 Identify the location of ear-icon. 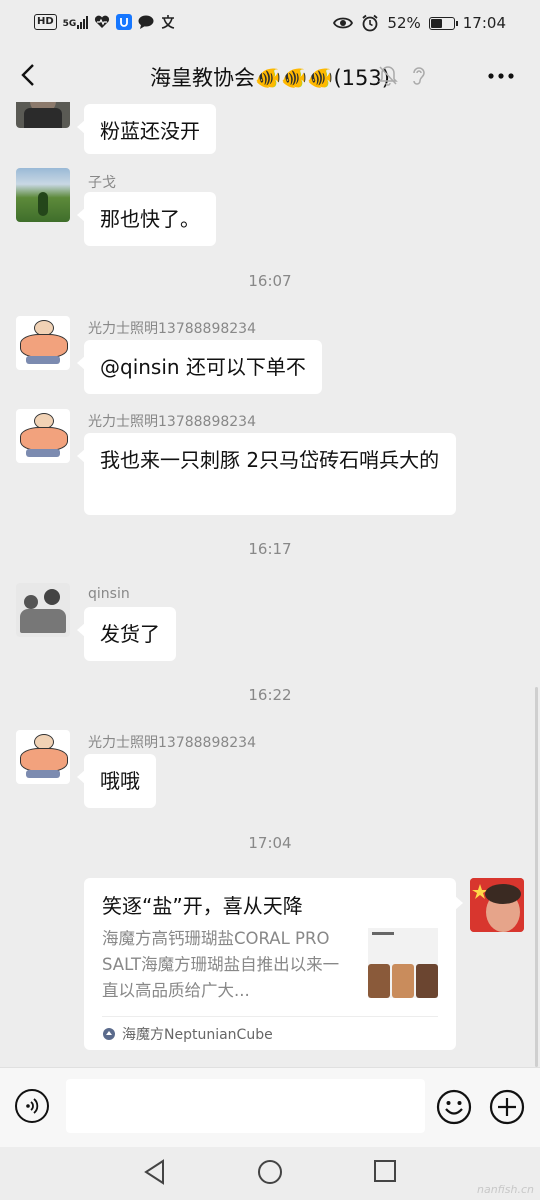
(419, 76).